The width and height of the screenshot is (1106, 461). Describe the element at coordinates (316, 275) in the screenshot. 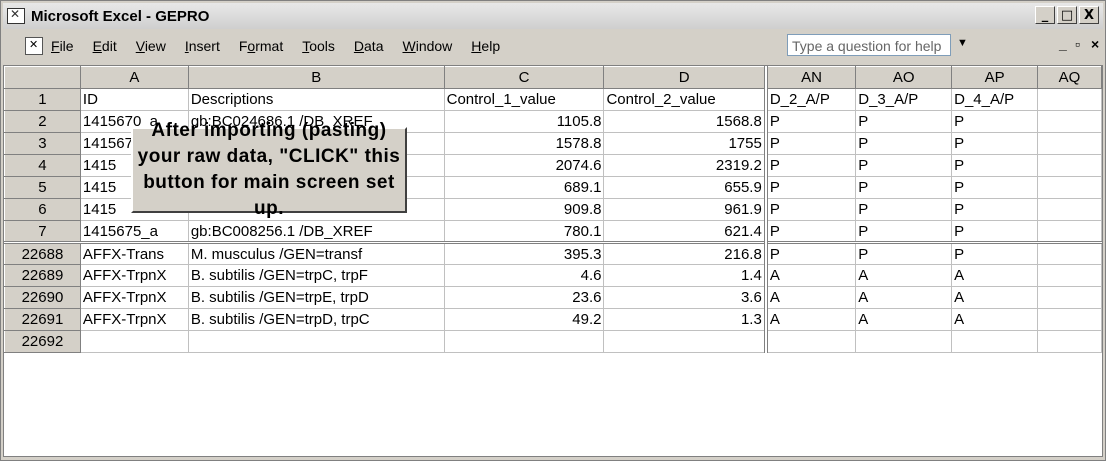

I see `cell: B. subtilis /GEN=trpC, trpF` at that location.